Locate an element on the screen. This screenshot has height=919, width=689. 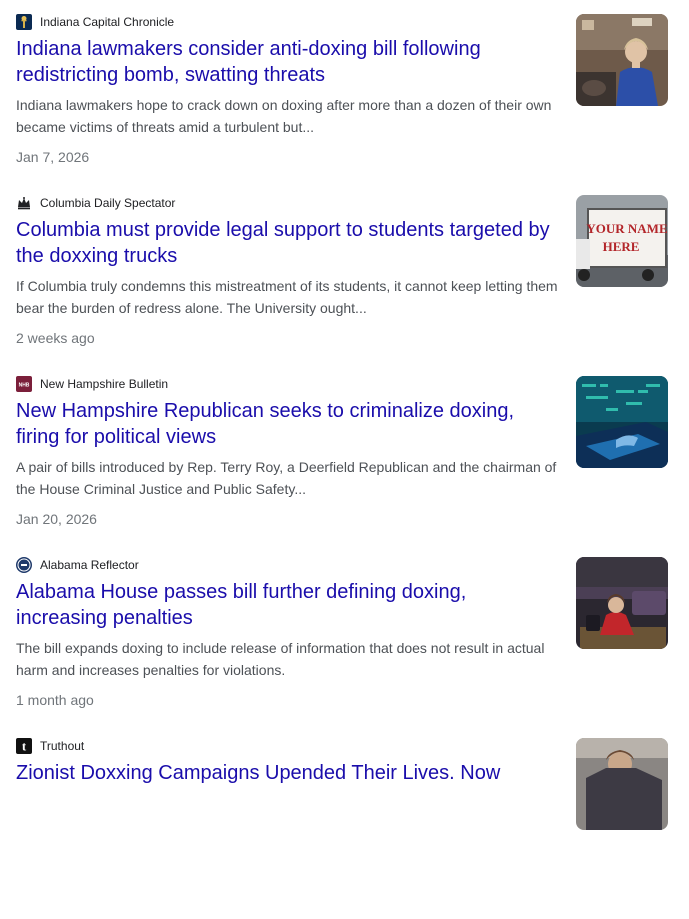
source-row: Indiana Capital Chronicle is located at coordinates (95, 22).